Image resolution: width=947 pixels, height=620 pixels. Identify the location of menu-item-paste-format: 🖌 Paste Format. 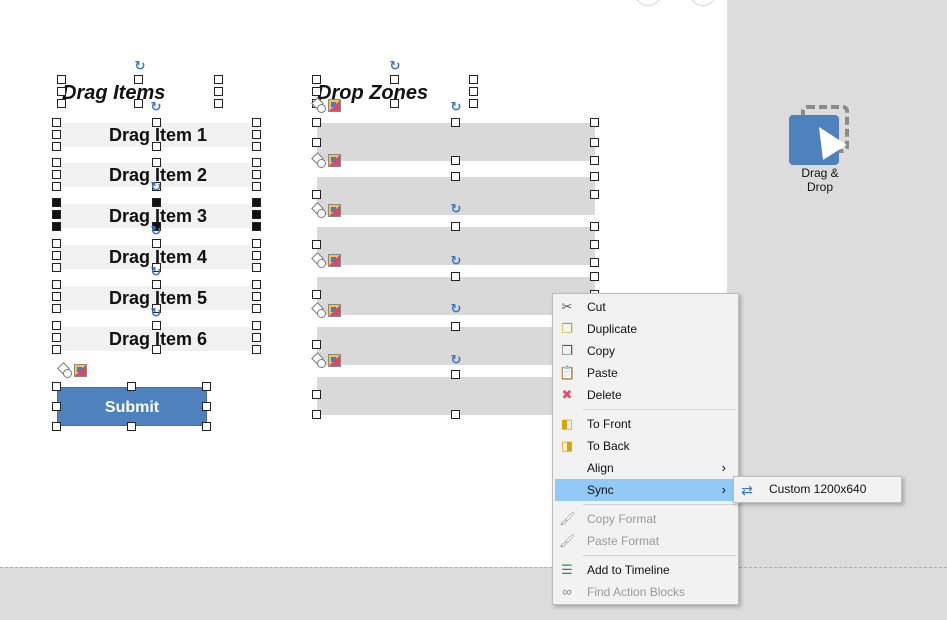
(645, 541).